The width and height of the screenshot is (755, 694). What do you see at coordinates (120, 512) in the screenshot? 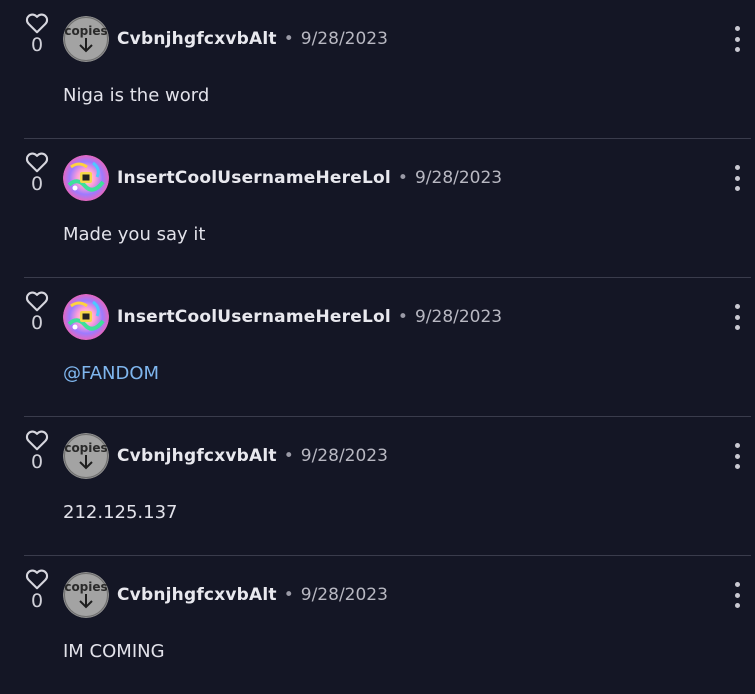
I see `comment-text: 212.125.137` at bounding box center [120, 512].